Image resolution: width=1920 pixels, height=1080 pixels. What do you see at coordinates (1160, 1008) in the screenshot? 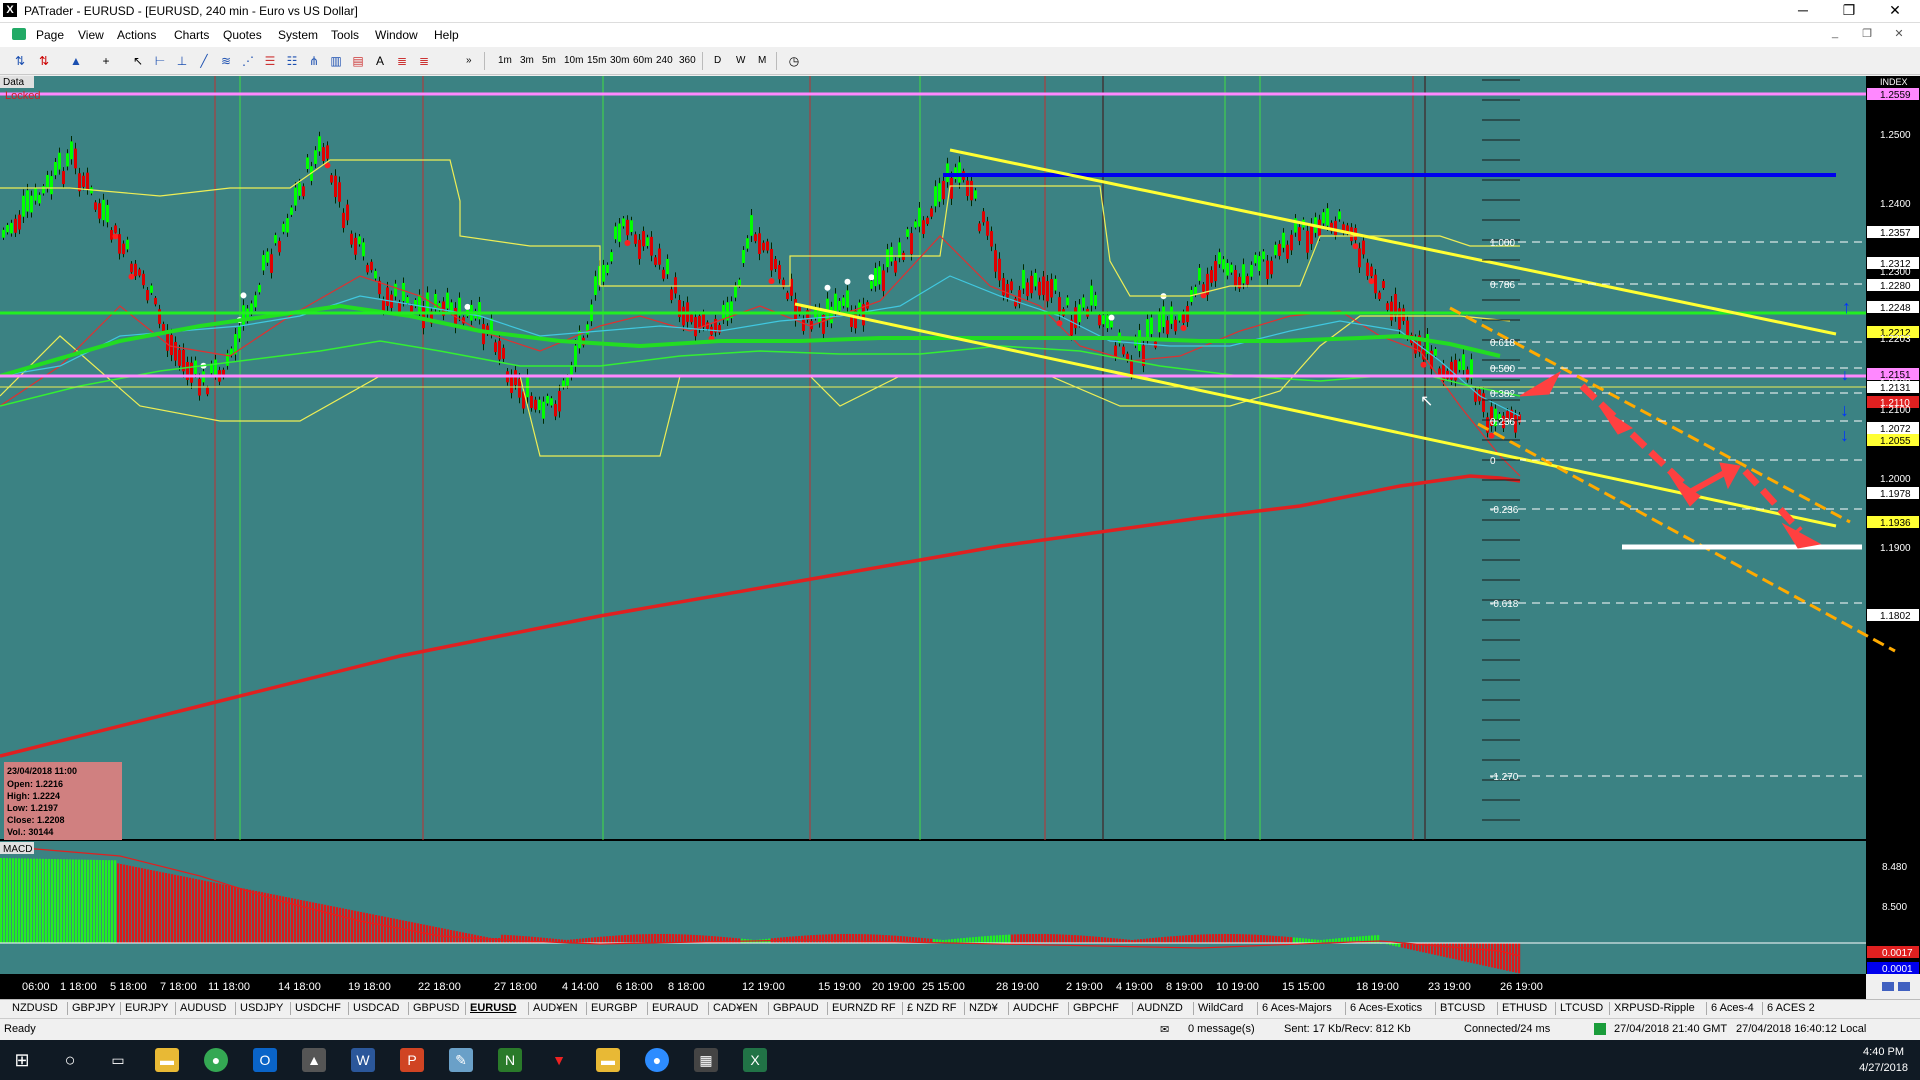
I see `symbol-tab: AUDNZD` at bounding box center [1160, 1008].